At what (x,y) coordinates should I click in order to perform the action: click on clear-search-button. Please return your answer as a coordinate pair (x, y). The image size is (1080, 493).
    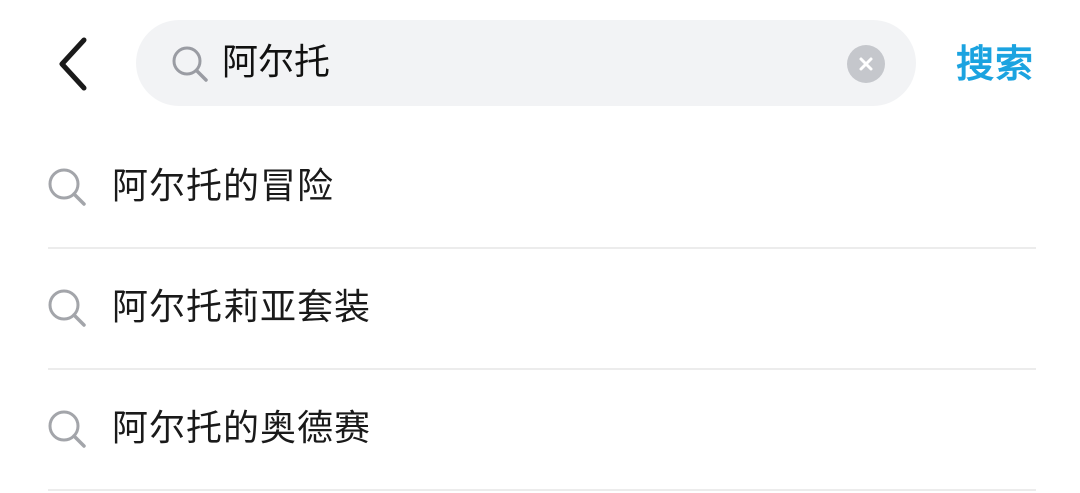
    Looking at the image, I should click on (866, 64).